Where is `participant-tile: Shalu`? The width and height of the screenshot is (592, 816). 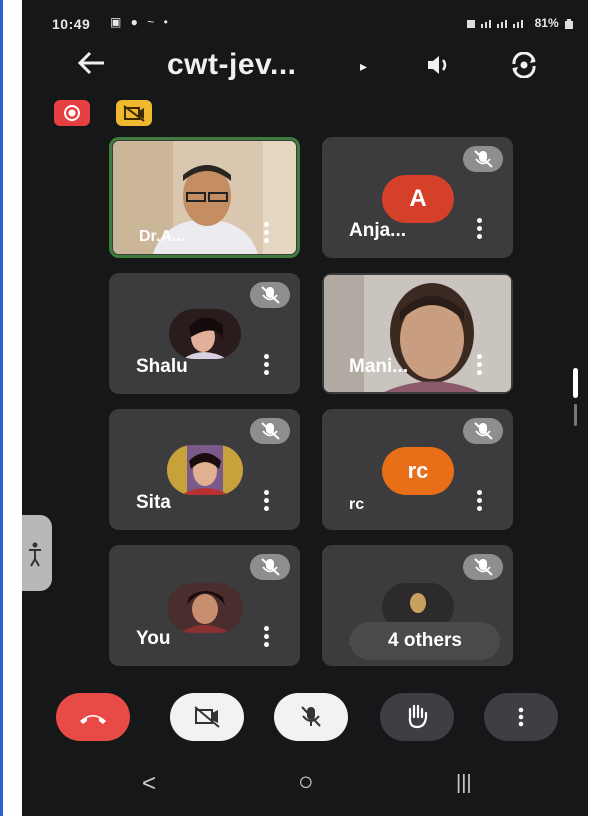
participant-tile: Shalu is located at coordinates (204, 333).